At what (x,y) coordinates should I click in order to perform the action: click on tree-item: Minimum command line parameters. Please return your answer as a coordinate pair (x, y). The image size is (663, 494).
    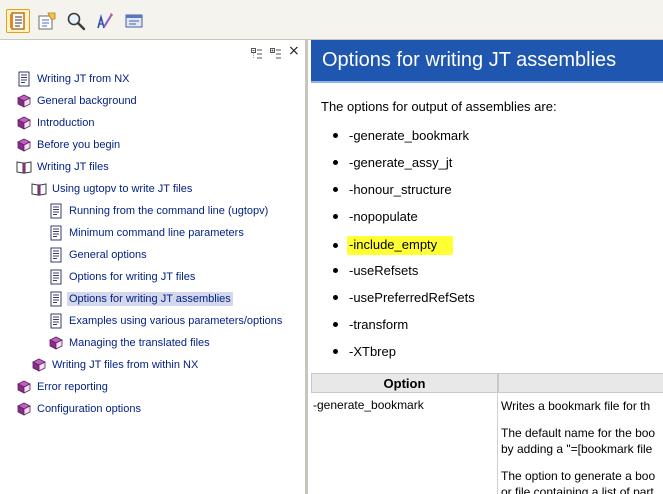
    Looking at the image, I should click on (147, 233).